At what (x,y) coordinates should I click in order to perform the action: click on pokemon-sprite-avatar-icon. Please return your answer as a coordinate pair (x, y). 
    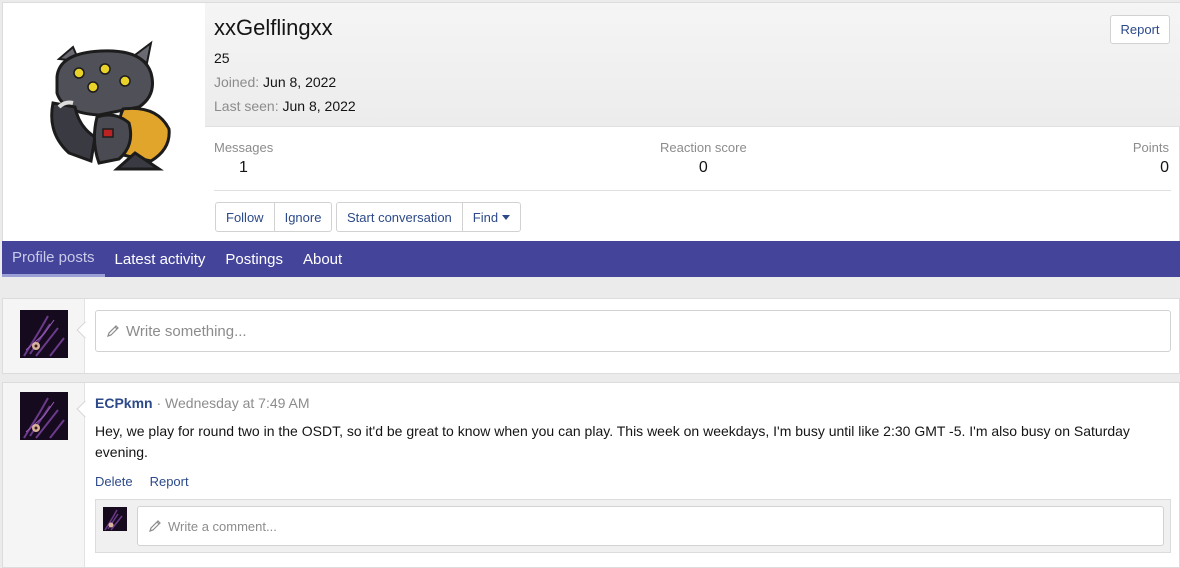
    Looking at the image, I should click on (110, 105).